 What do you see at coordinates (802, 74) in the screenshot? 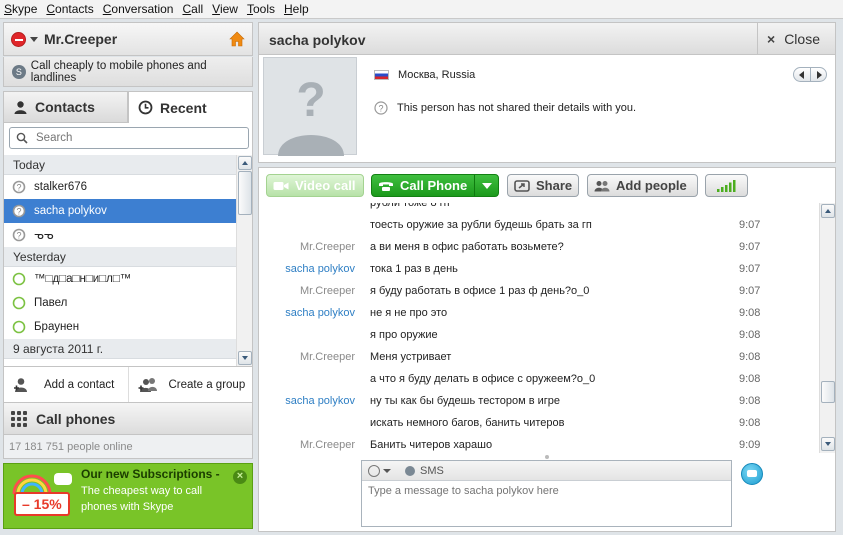
I see `previous-arrow-icon` at bounding box center [802, 74].